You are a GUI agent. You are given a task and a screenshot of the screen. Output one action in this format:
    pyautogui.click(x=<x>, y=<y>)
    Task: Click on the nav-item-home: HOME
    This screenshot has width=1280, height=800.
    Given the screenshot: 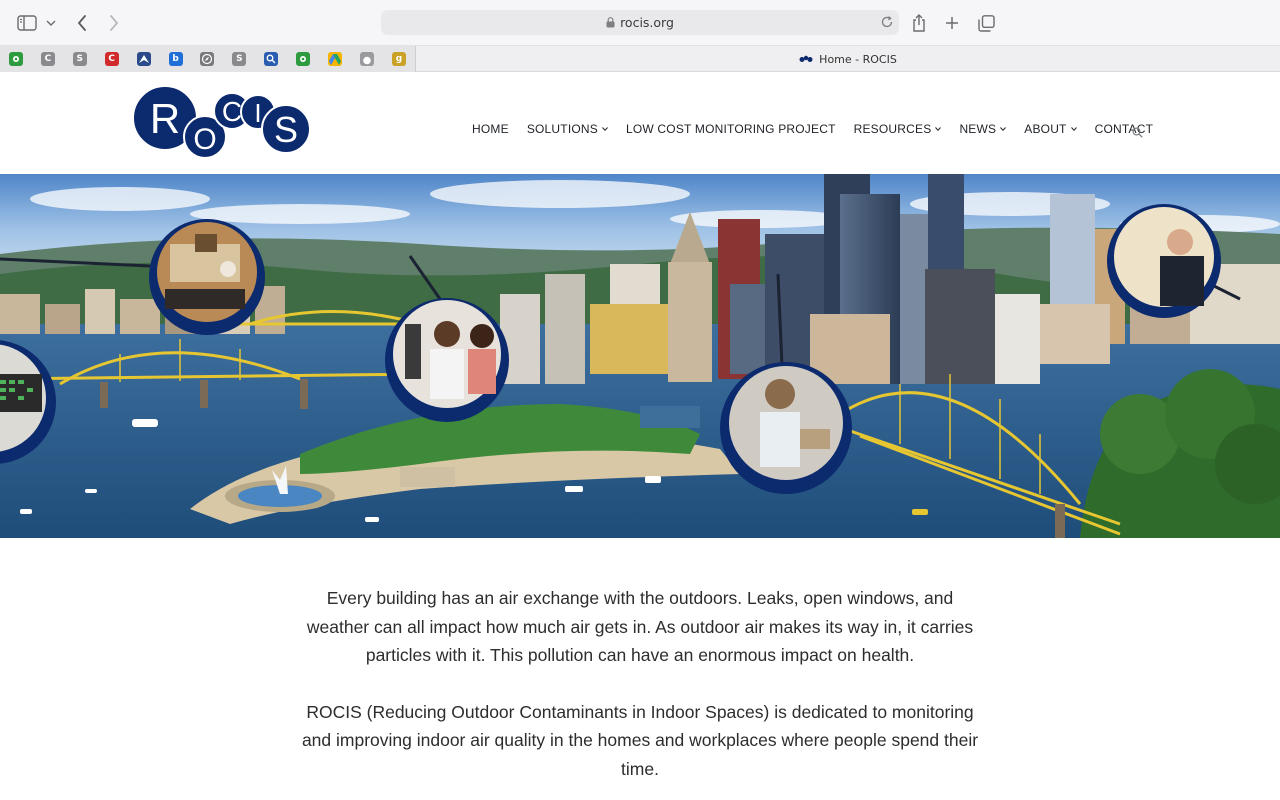 What is the action you would take?
    pyautogui.click(x=490, y=129)
    